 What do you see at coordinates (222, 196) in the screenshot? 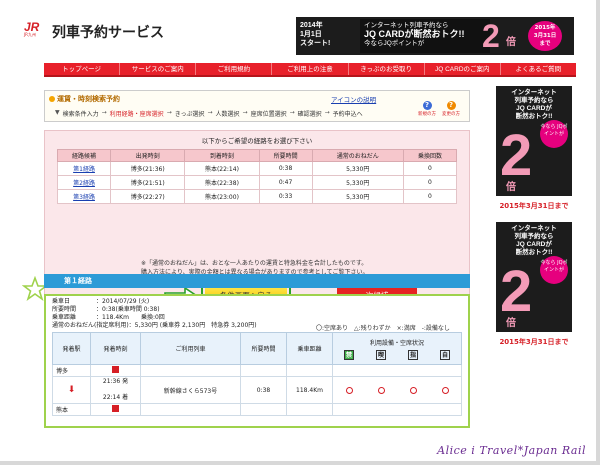
I see `cell-arr: 熊本(23:00)` at bounding box center [222, 196].